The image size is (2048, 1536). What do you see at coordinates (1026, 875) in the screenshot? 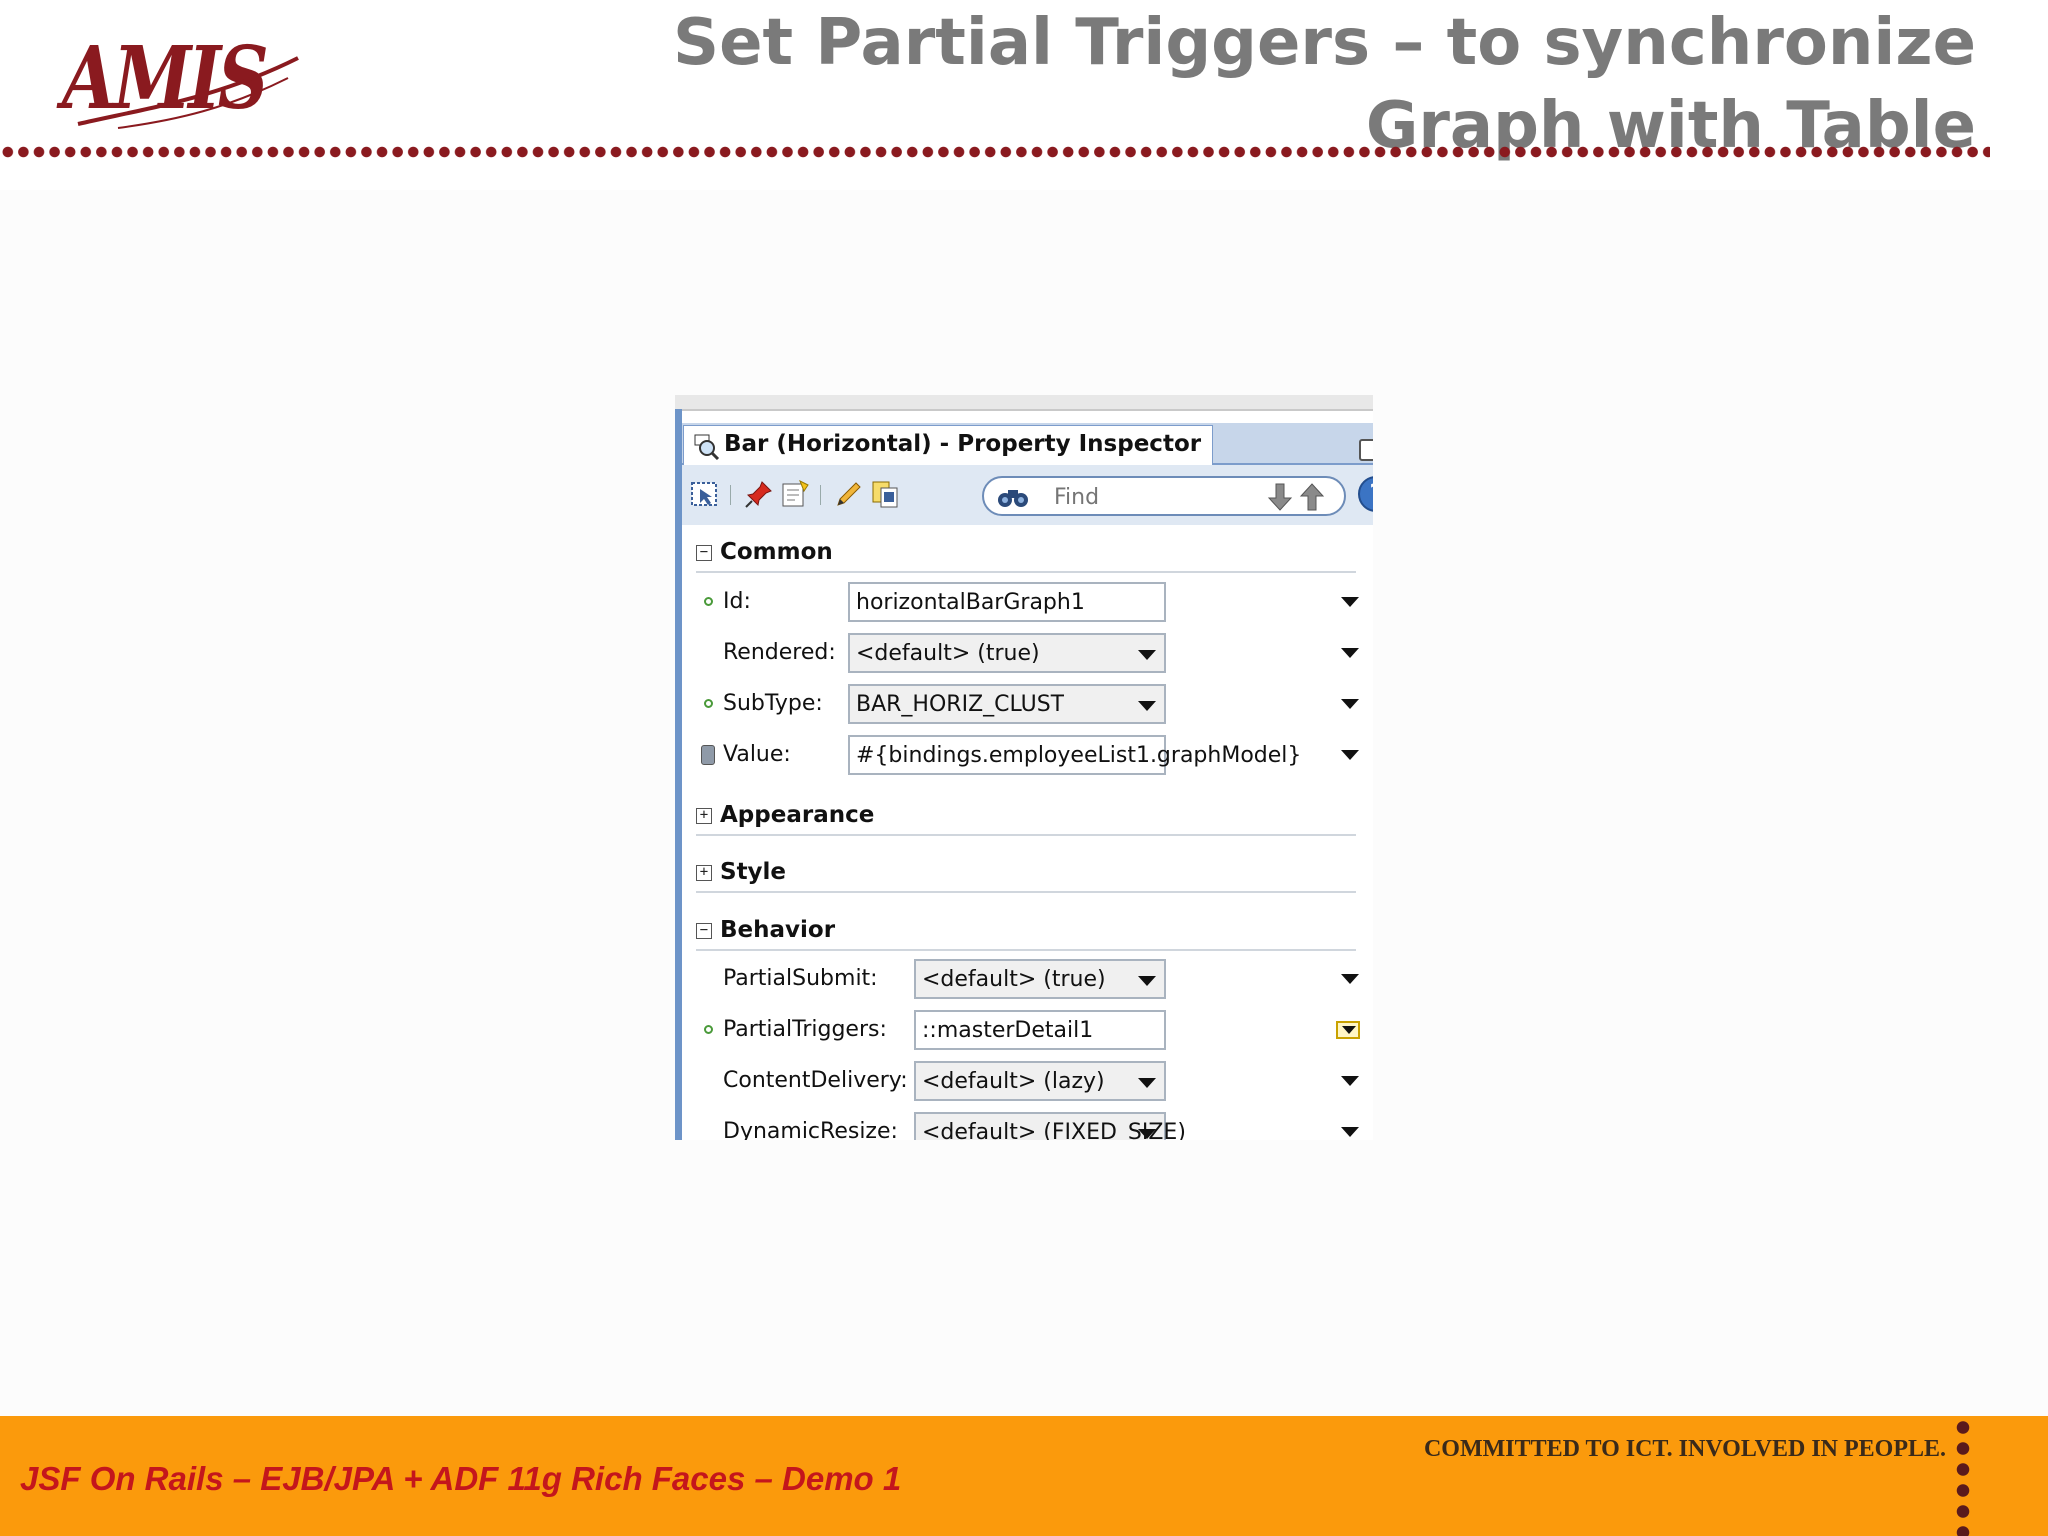
I see `section-style: + Style` at bounding box center [1026, 875].